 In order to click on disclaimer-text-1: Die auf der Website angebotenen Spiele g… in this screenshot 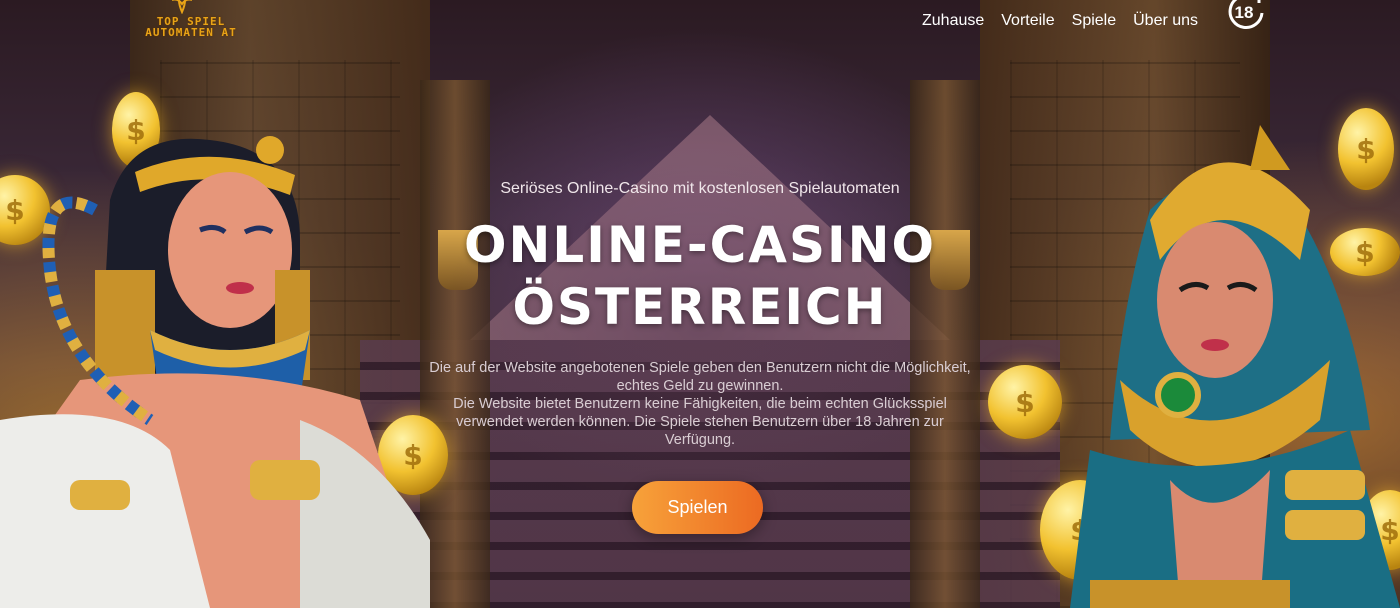, I will do `click(700, 377)`.